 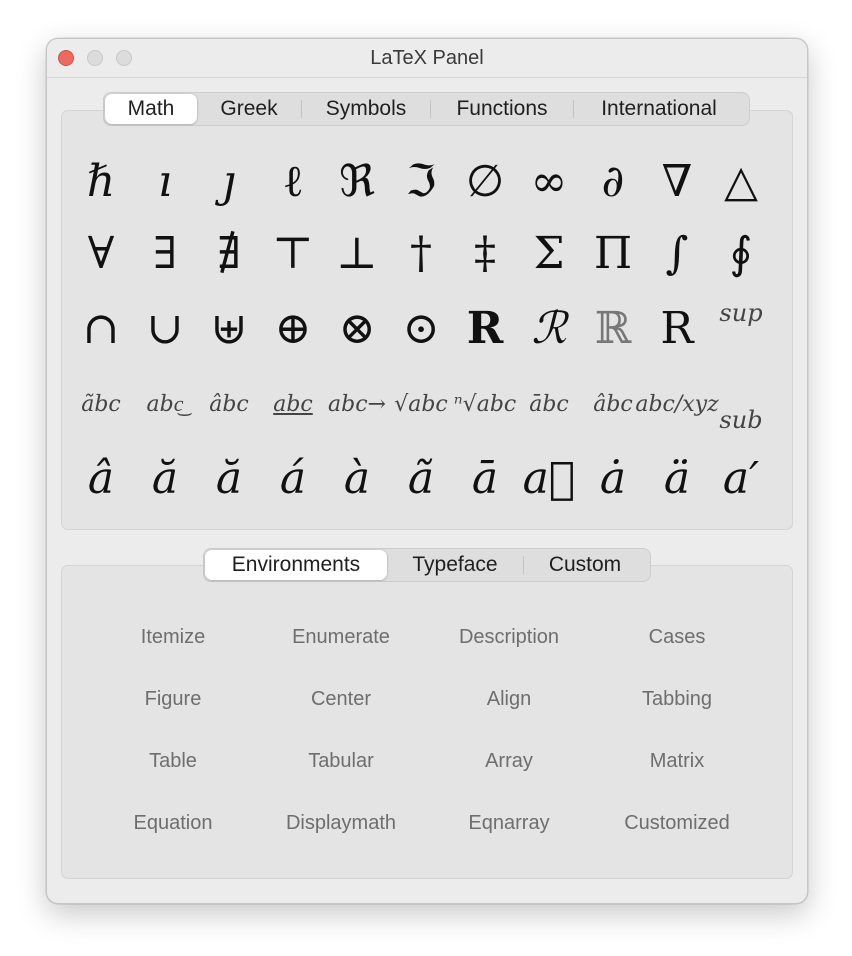 I want to click on symbol-button: ∫, so click(x=677, y=254).